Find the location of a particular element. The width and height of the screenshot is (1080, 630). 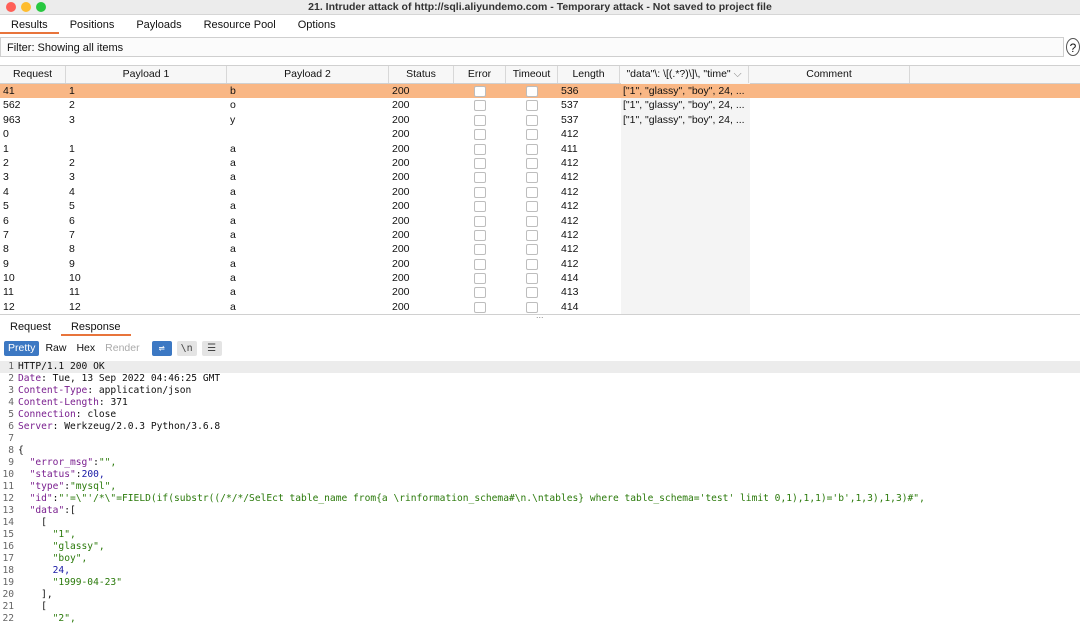

line-number: 22 is located at coordinates (8, 618).